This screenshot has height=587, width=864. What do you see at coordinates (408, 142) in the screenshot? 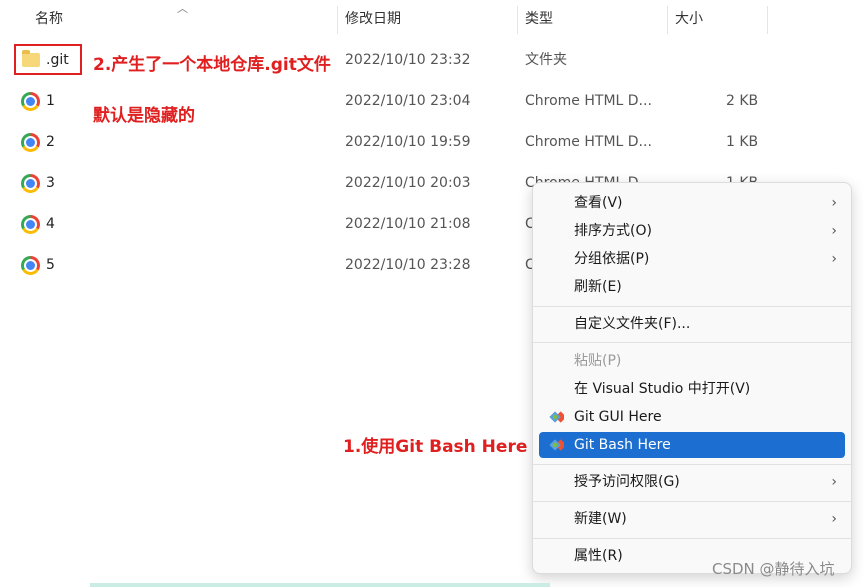
I see `file-modified: 2022/10/10 19:59` at bounding box center [408, 142].